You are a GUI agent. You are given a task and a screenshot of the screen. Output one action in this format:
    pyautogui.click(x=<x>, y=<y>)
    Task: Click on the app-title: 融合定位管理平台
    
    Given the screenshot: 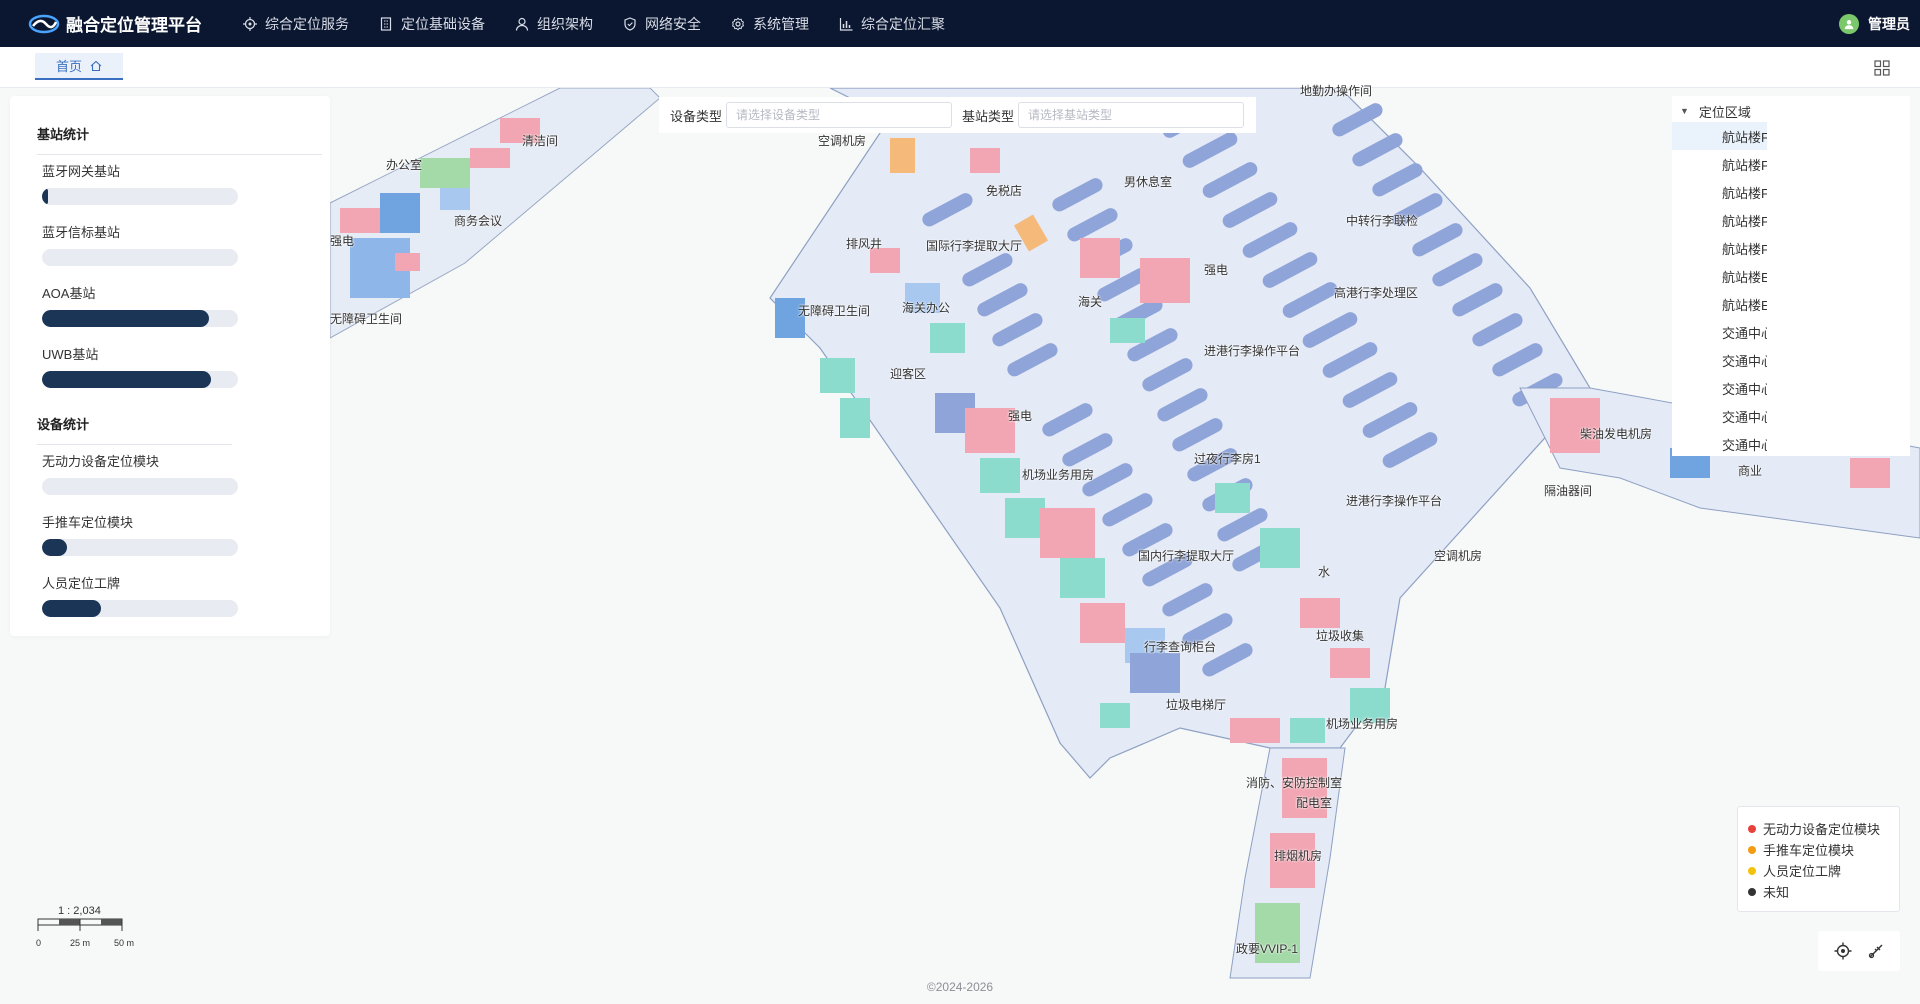 What is the action you would take?
    pyautogui.click(x=134, y=25)
    